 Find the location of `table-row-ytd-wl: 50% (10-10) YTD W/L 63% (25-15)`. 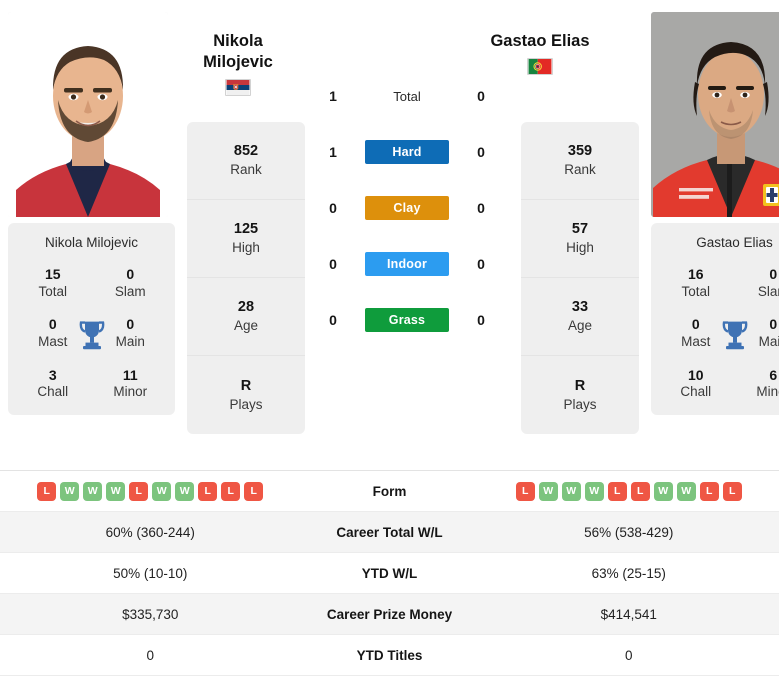

table-row-ytd-wl: 50% (10-10) YTD W/L 63% (25-15) is located at coordinates (389, 573).